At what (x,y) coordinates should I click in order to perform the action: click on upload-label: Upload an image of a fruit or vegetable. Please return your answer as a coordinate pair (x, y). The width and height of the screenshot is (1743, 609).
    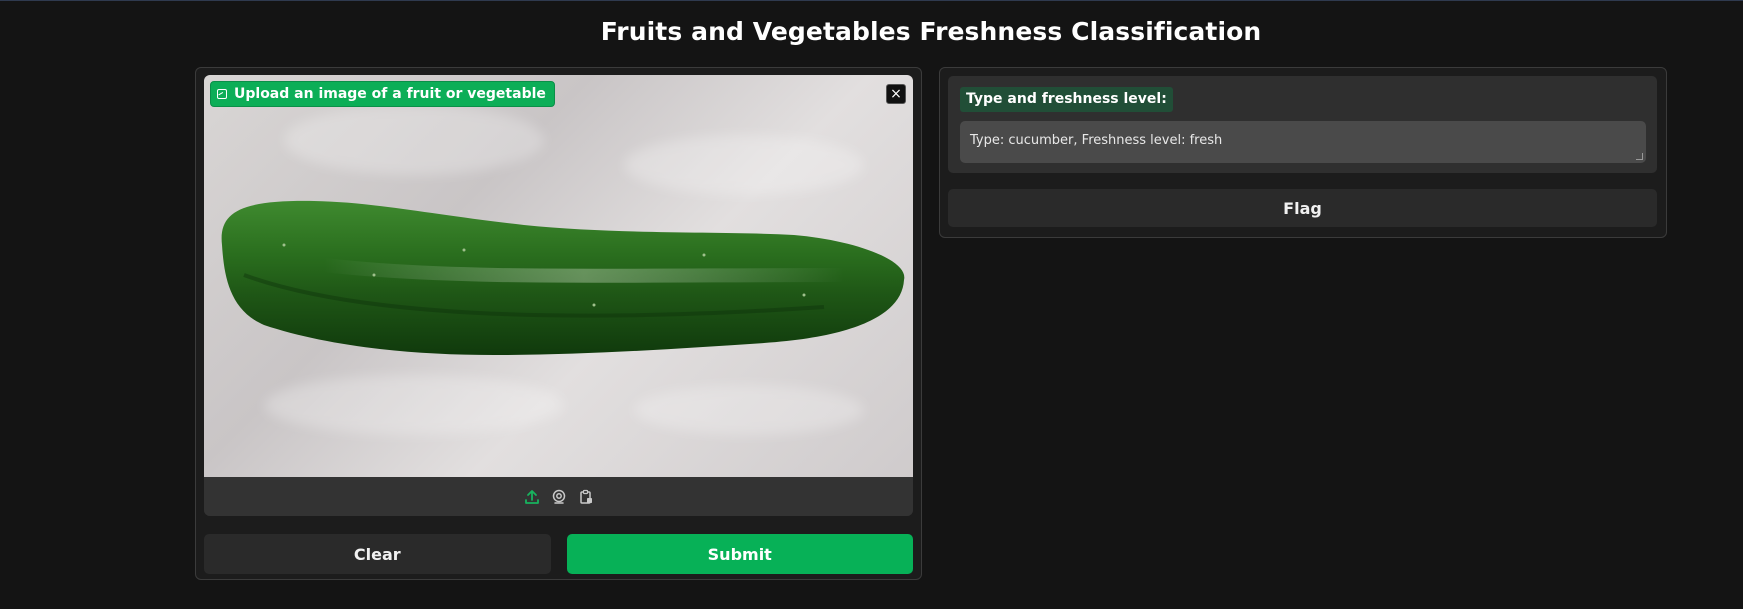
    Looking at the image, I should click on (382, 94).